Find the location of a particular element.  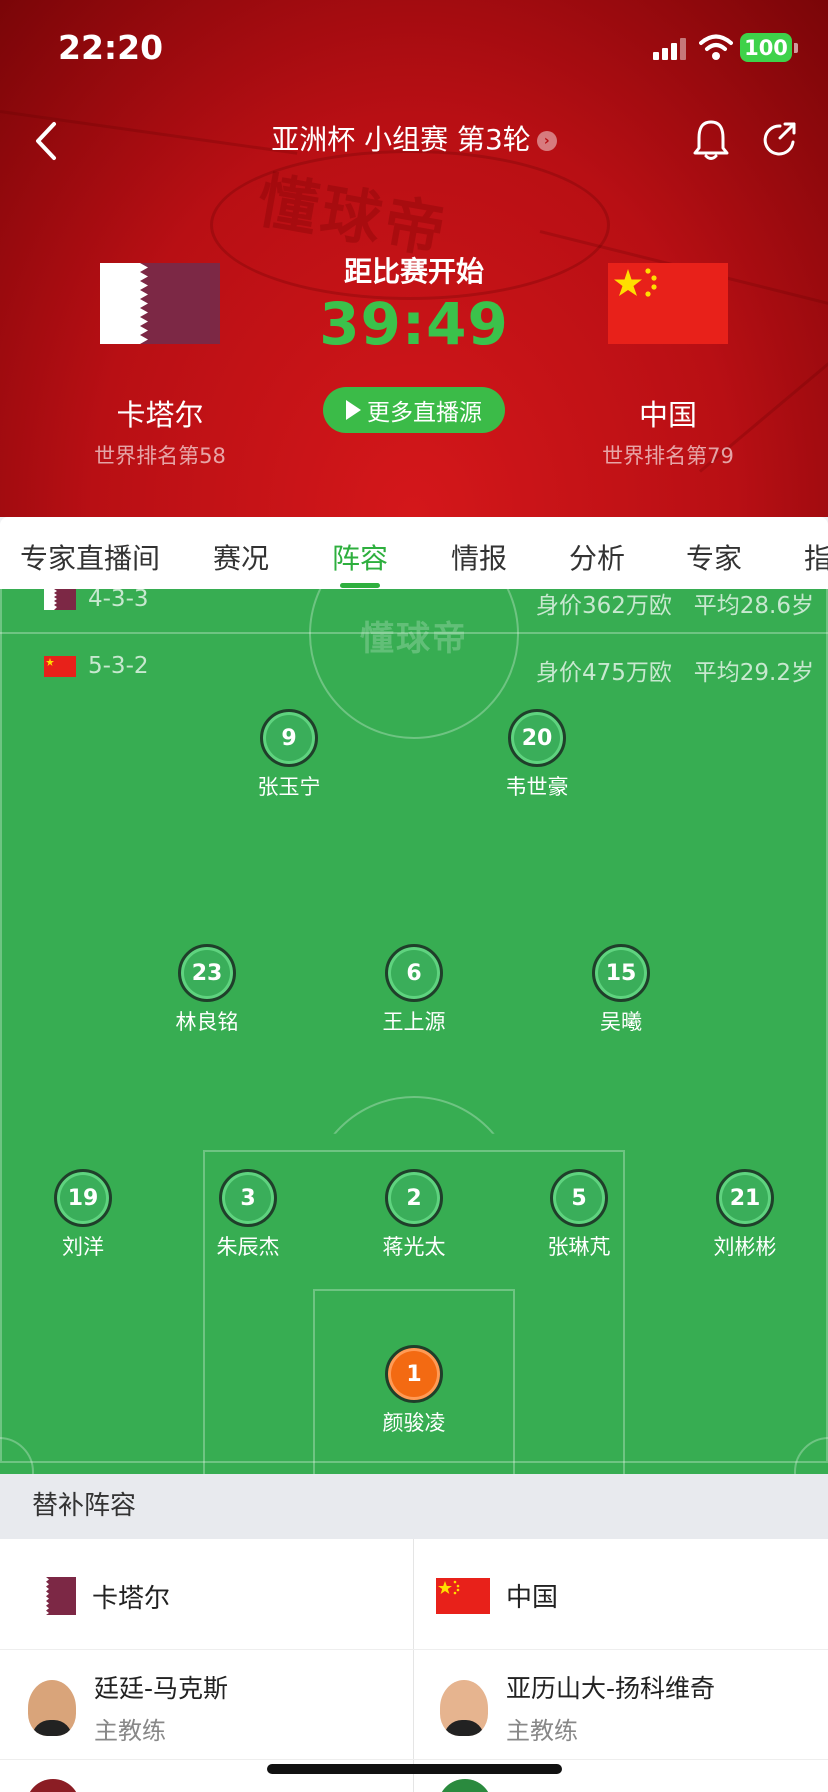

tab-experts: 专家 is located at coordinates (714, 557).